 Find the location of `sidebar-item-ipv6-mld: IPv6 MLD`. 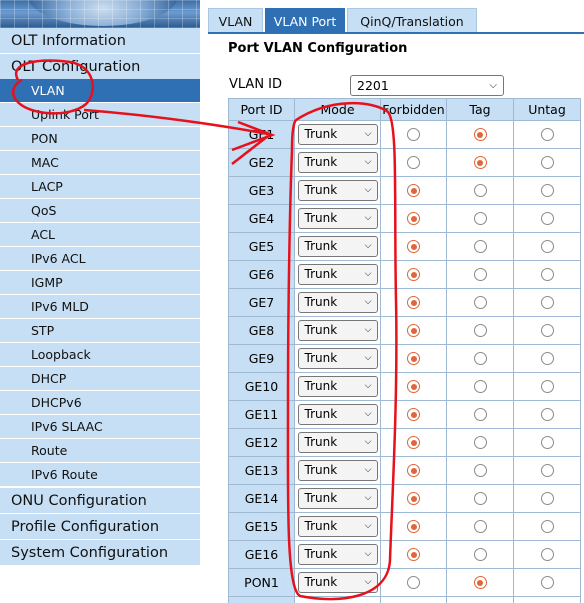

sidebar-item-ipv6-mld: IPv6 MLD is located at coordinates (100, 307).